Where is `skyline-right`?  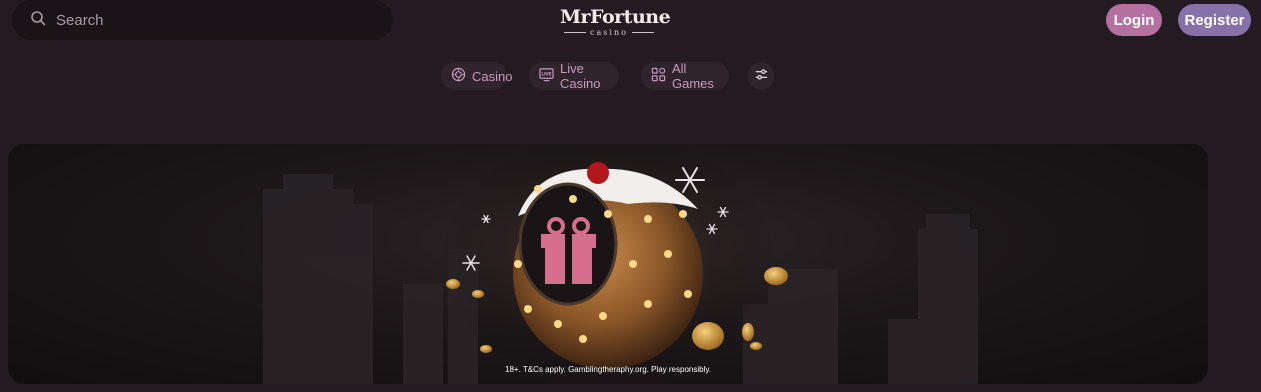 skyline-right is located at coordinates (860, 299).